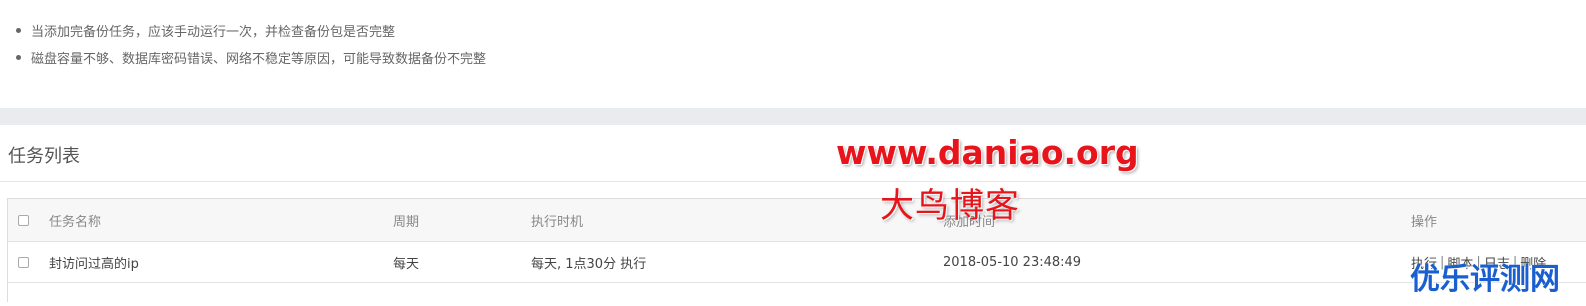 This screenshot has width=1586, height=306. Describe the element at coordinates (1485, 279) in the screenshot. I see `watermark-corner: 优乐评测网` at that location.